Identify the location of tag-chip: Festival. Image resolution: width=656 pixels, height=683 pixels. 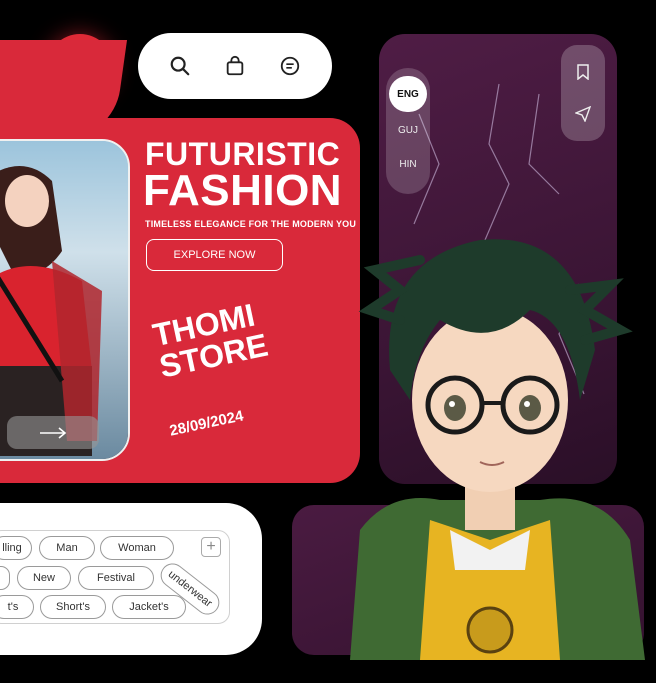
(116, 578).